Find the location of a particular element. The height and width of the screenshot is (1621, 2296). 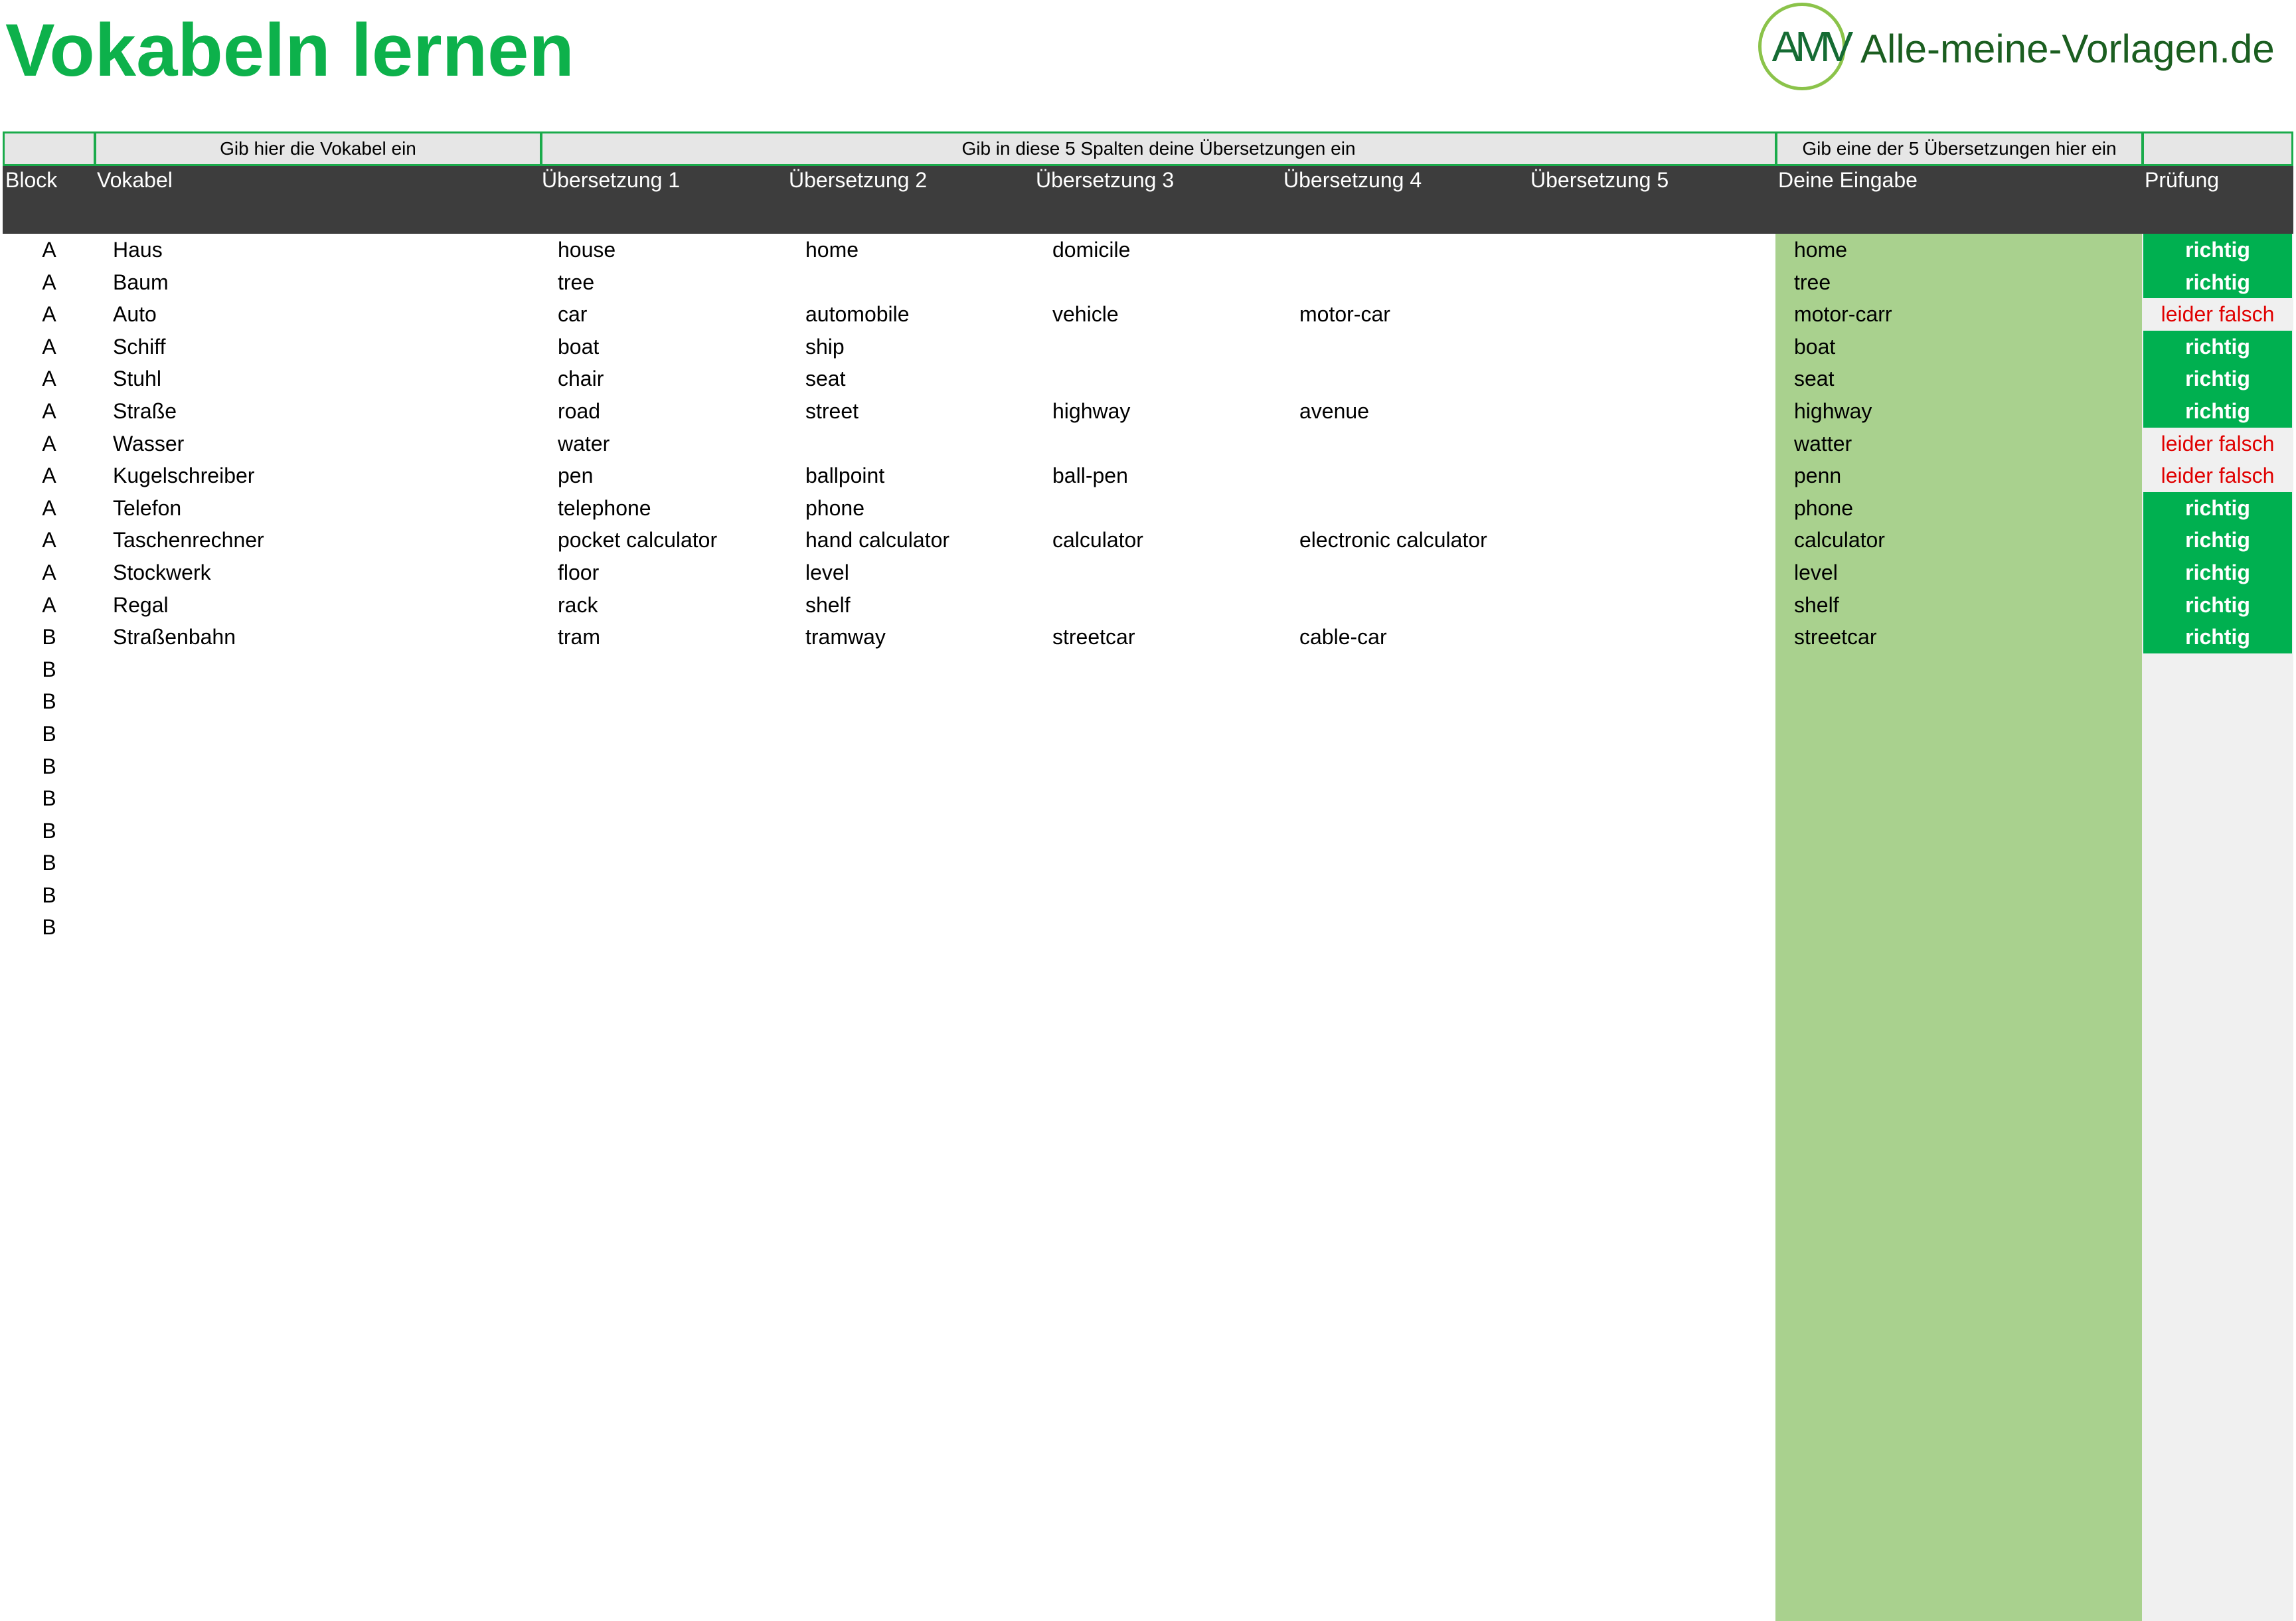

col-header-uebersetzung-5: Übersetzung 5 is located at coordinates (1600, 180).